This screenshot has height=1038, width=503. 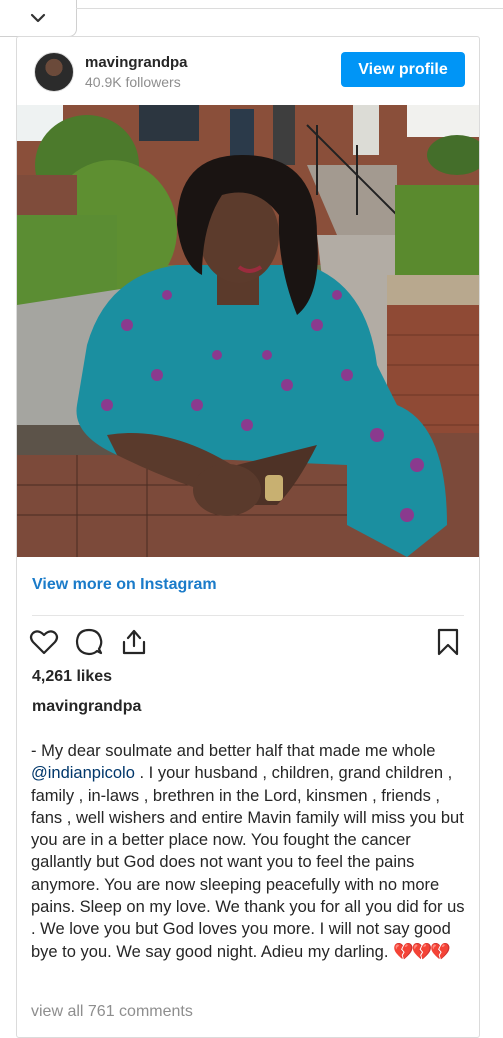 What do you see at coordinates (54, 72) in the screenshot?
I see `avatar` at bounding box center [54, 72].